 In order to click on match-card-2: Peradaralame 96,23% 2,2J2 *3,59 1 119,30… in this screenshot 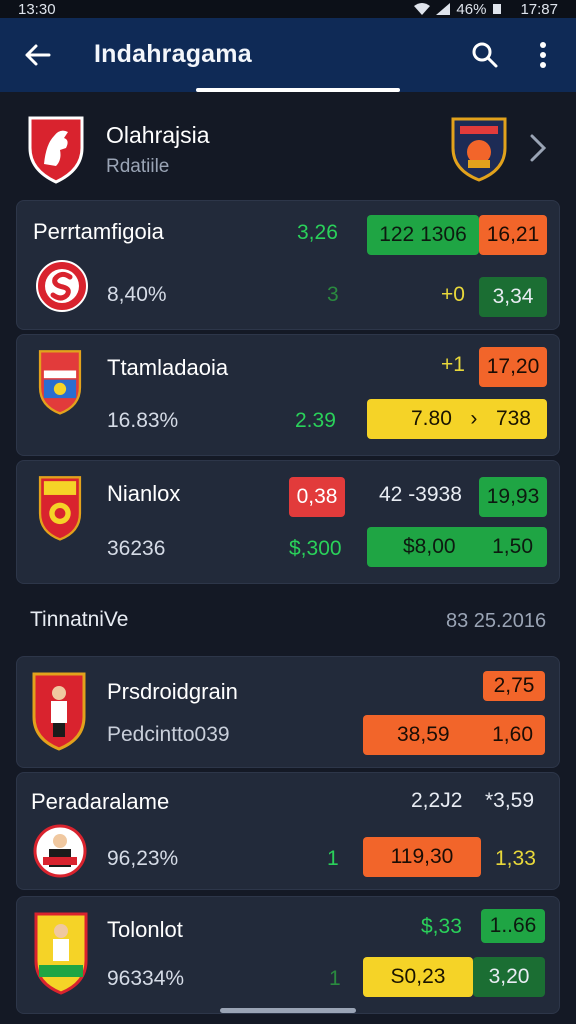, I will do `click(288, 831)`.